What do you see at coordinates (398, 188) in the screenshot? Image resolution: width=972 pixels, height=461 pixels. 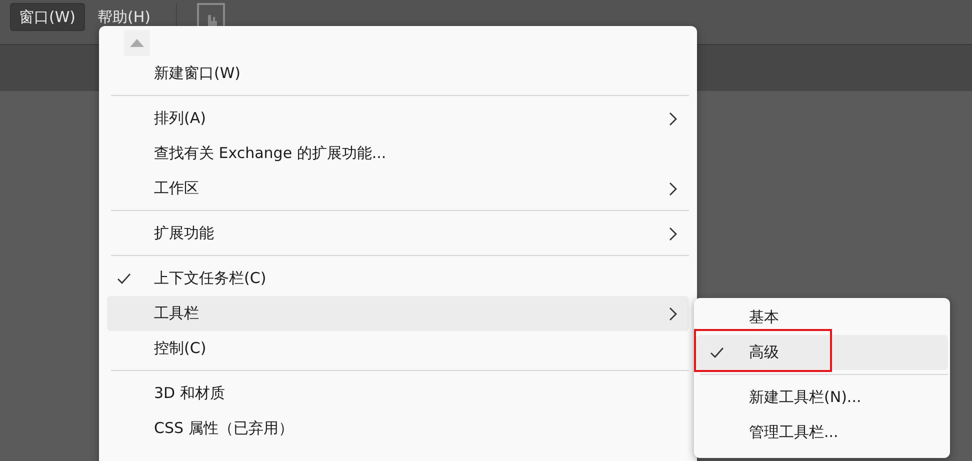 I see `menu-item: 工作区` at bounding box center [398, 188].